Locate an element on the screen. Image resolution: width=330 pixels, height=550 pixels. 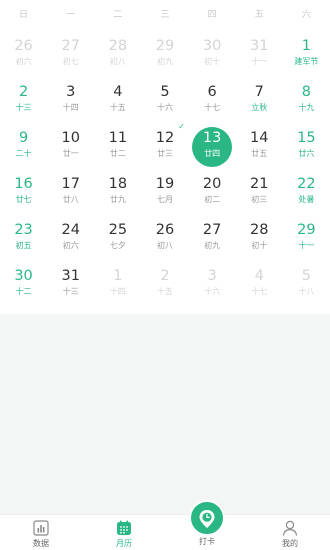
day-number: 28 is located at coordinates (118, 46).